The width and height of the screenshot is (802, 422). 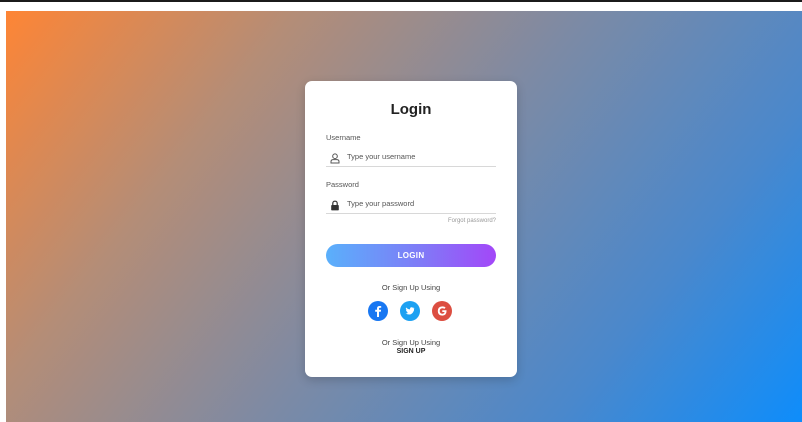 I want to click on username-field-container, so click(x=411, y=157).